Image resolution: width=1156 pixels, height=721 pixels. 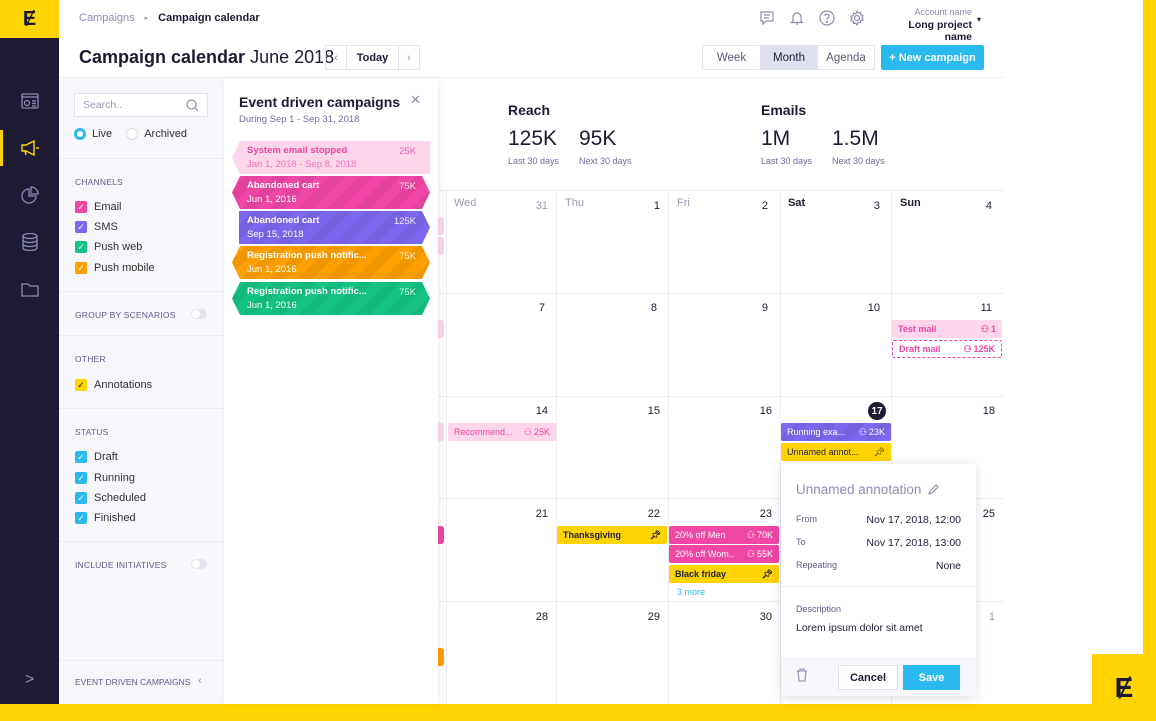 What do you see at coordinates (409, 57) in the screenshot?
I see `next-period-button: ›` at bounding box center [409, 57].